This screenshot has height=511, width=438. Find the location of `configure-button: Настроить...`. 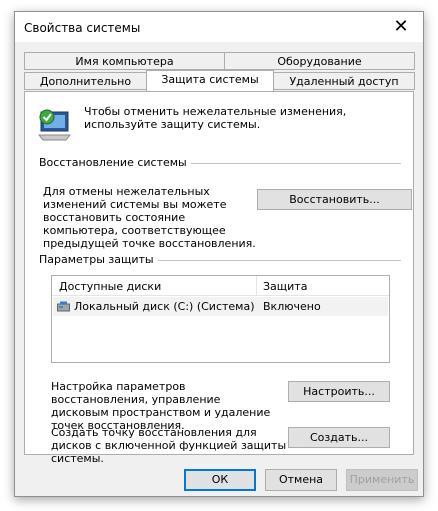

configure-button: Настроить... is located at coordinates (339, 391).